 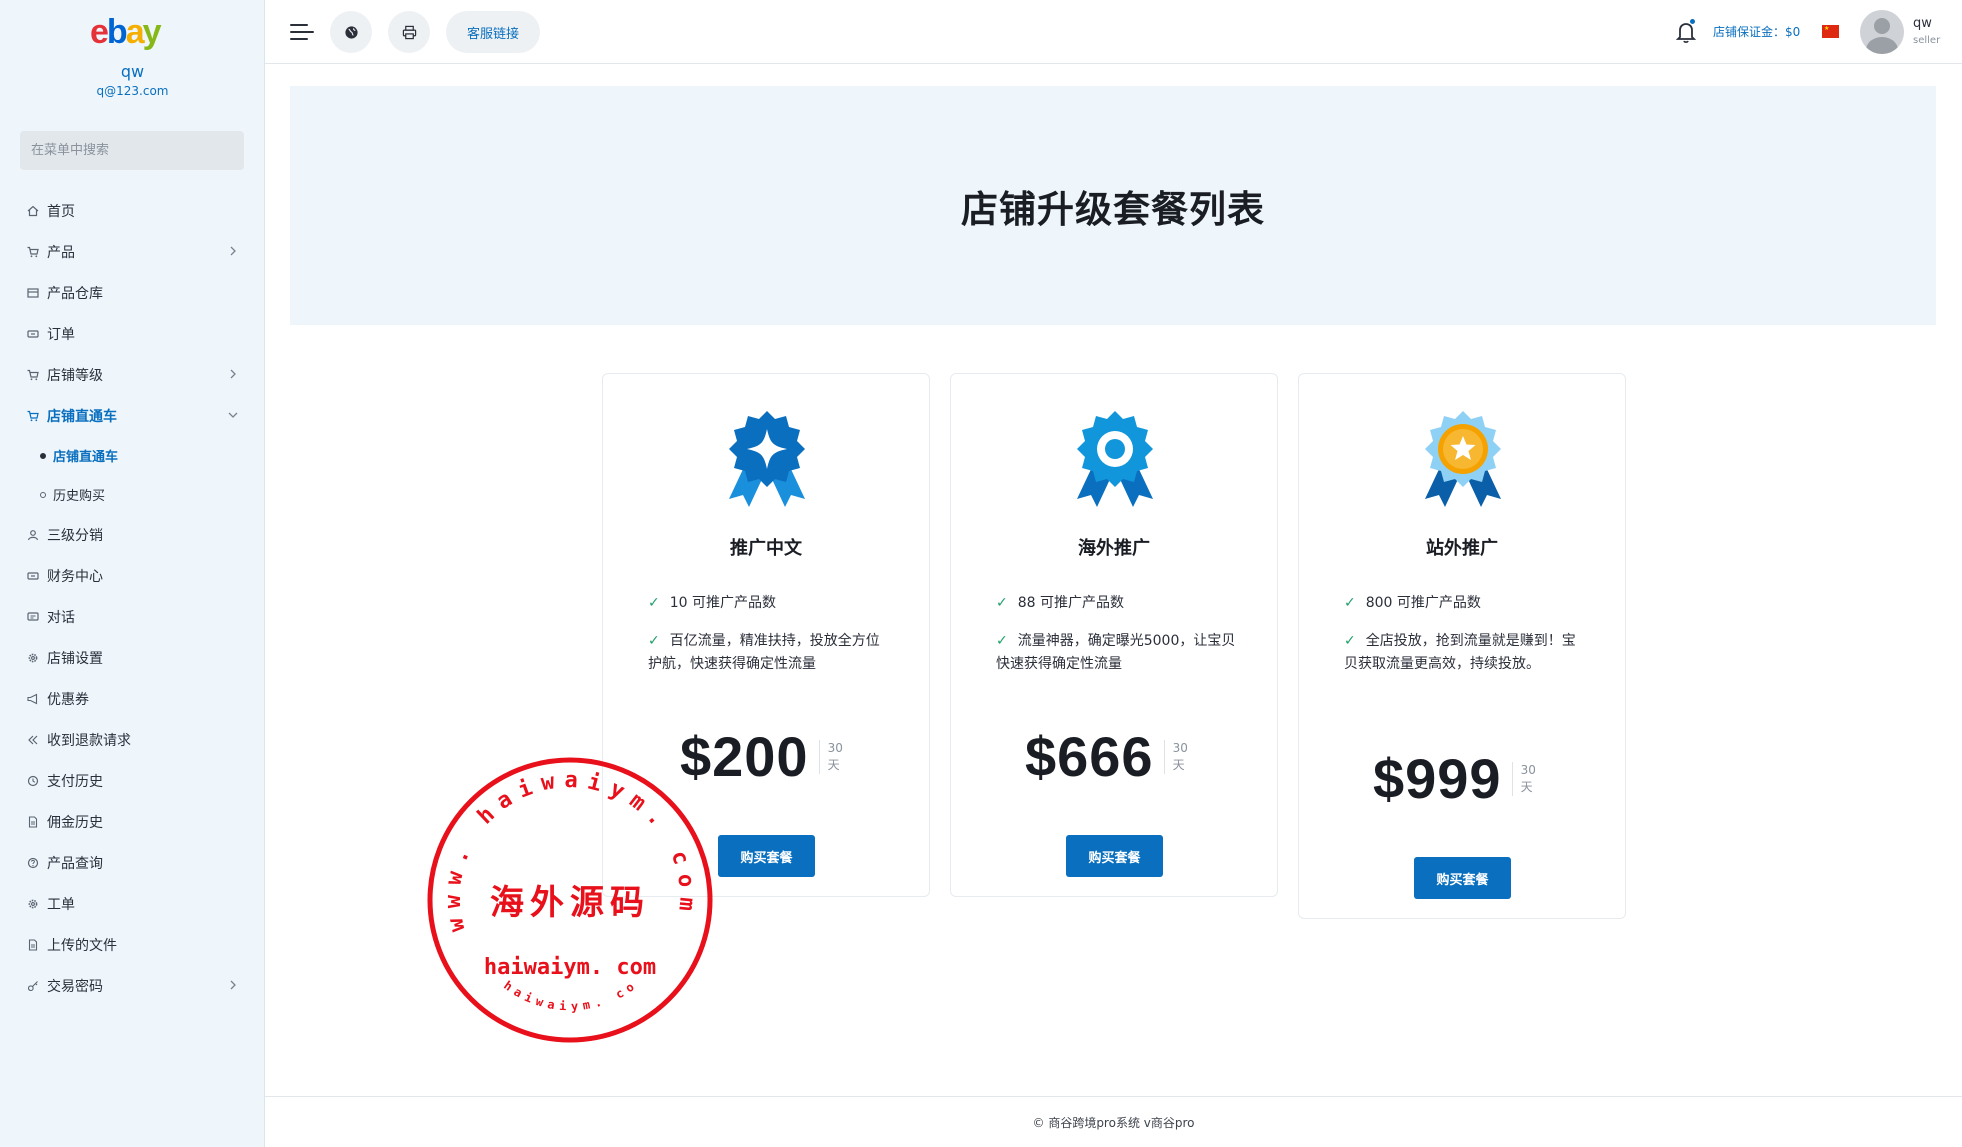 What do you see at coordinates (1114, 548) in the screenshot?
I see `plan-title: 海外推广` at bounding box center [1114, 548].